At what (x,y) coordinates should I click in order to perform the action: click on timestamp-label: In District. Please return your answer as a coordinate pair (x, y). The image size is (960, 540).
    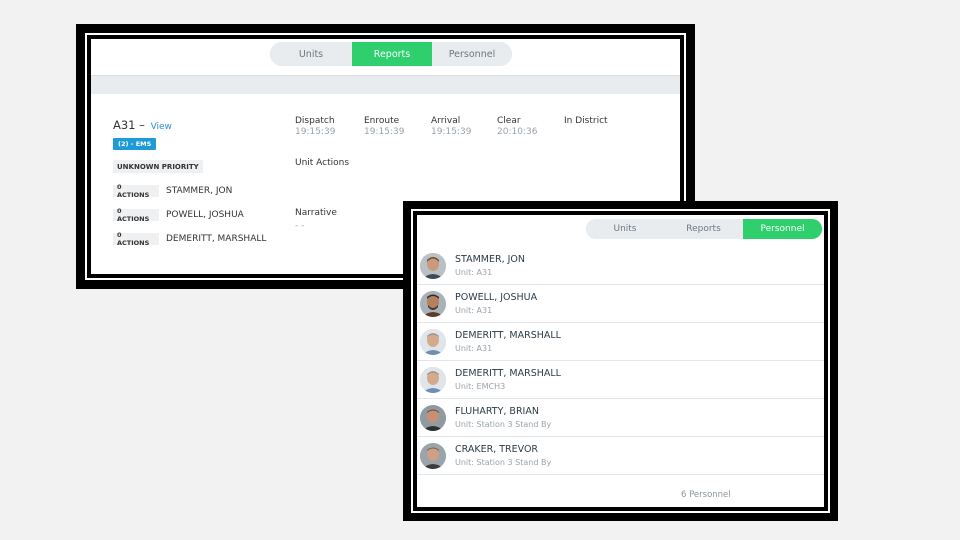
    Looking at the image, I should click on (586, 121).